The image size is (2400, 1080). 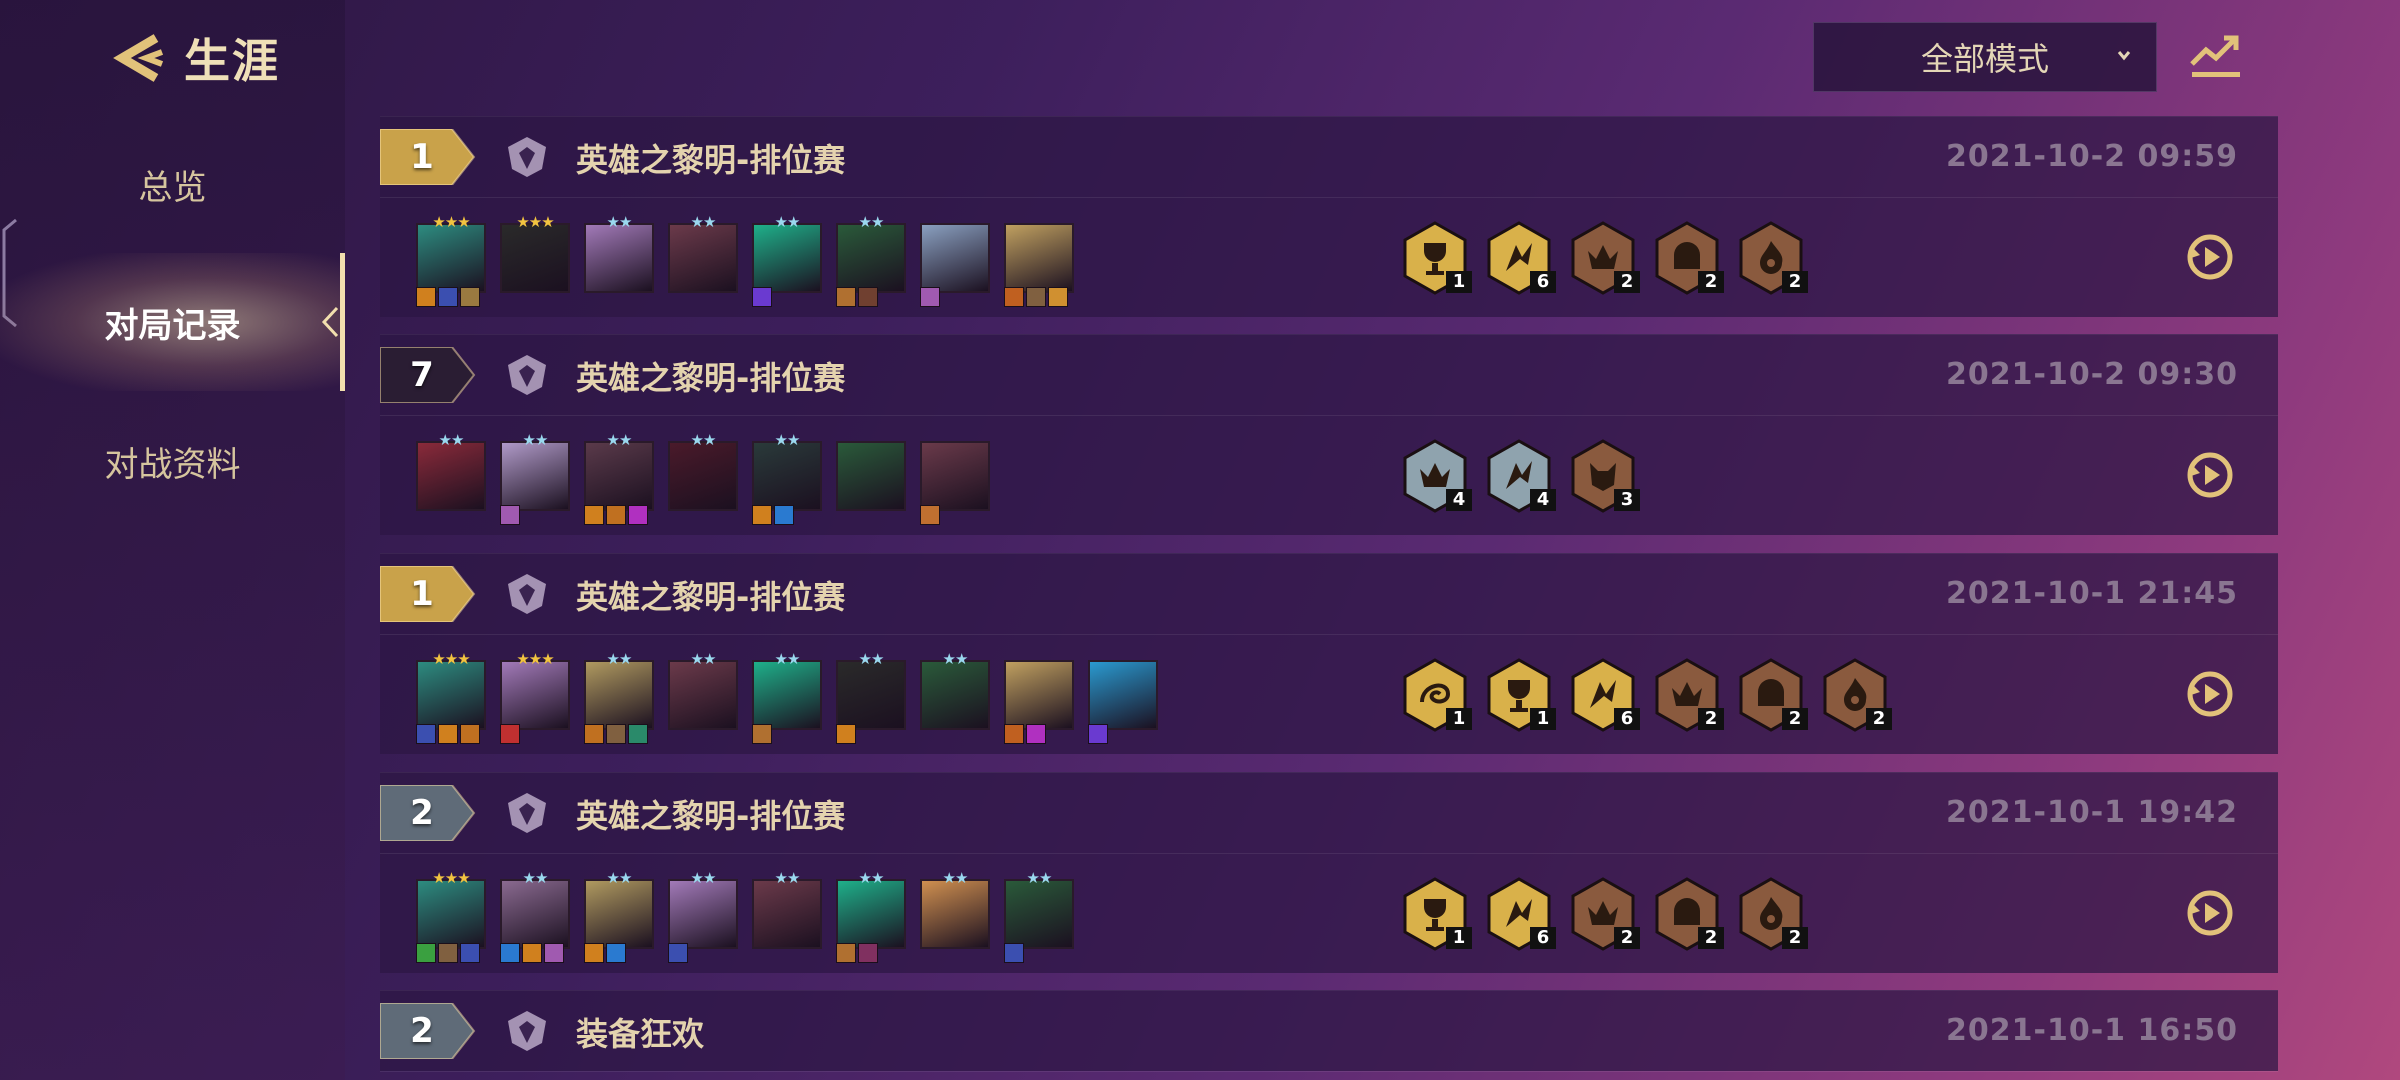 What do you see at coordinates (711, 160) in the screenshot?
I see `match-mode-name: 英雄之黎明-排位赛` at bounding box center [711, 160].